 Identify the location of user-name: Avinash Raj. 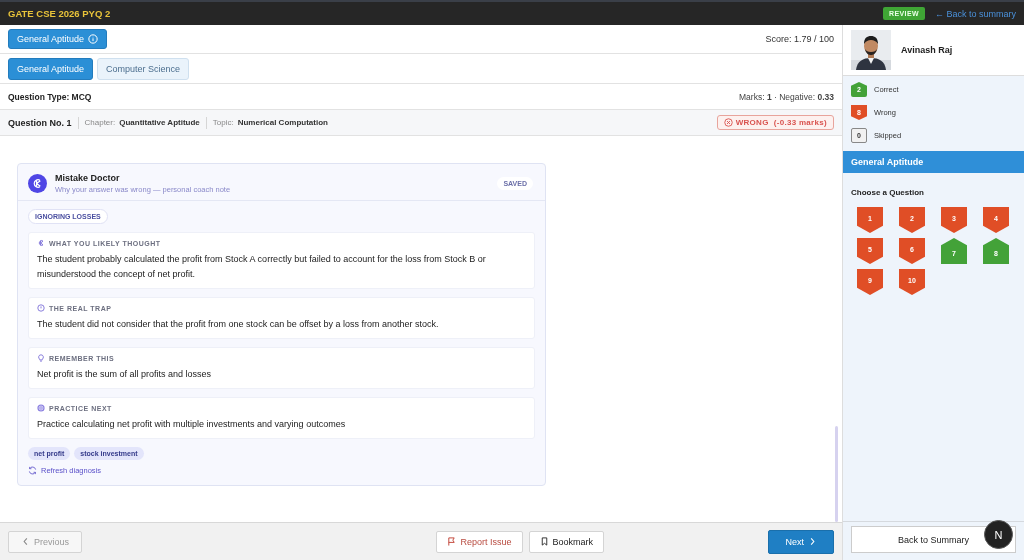
(927, 50).